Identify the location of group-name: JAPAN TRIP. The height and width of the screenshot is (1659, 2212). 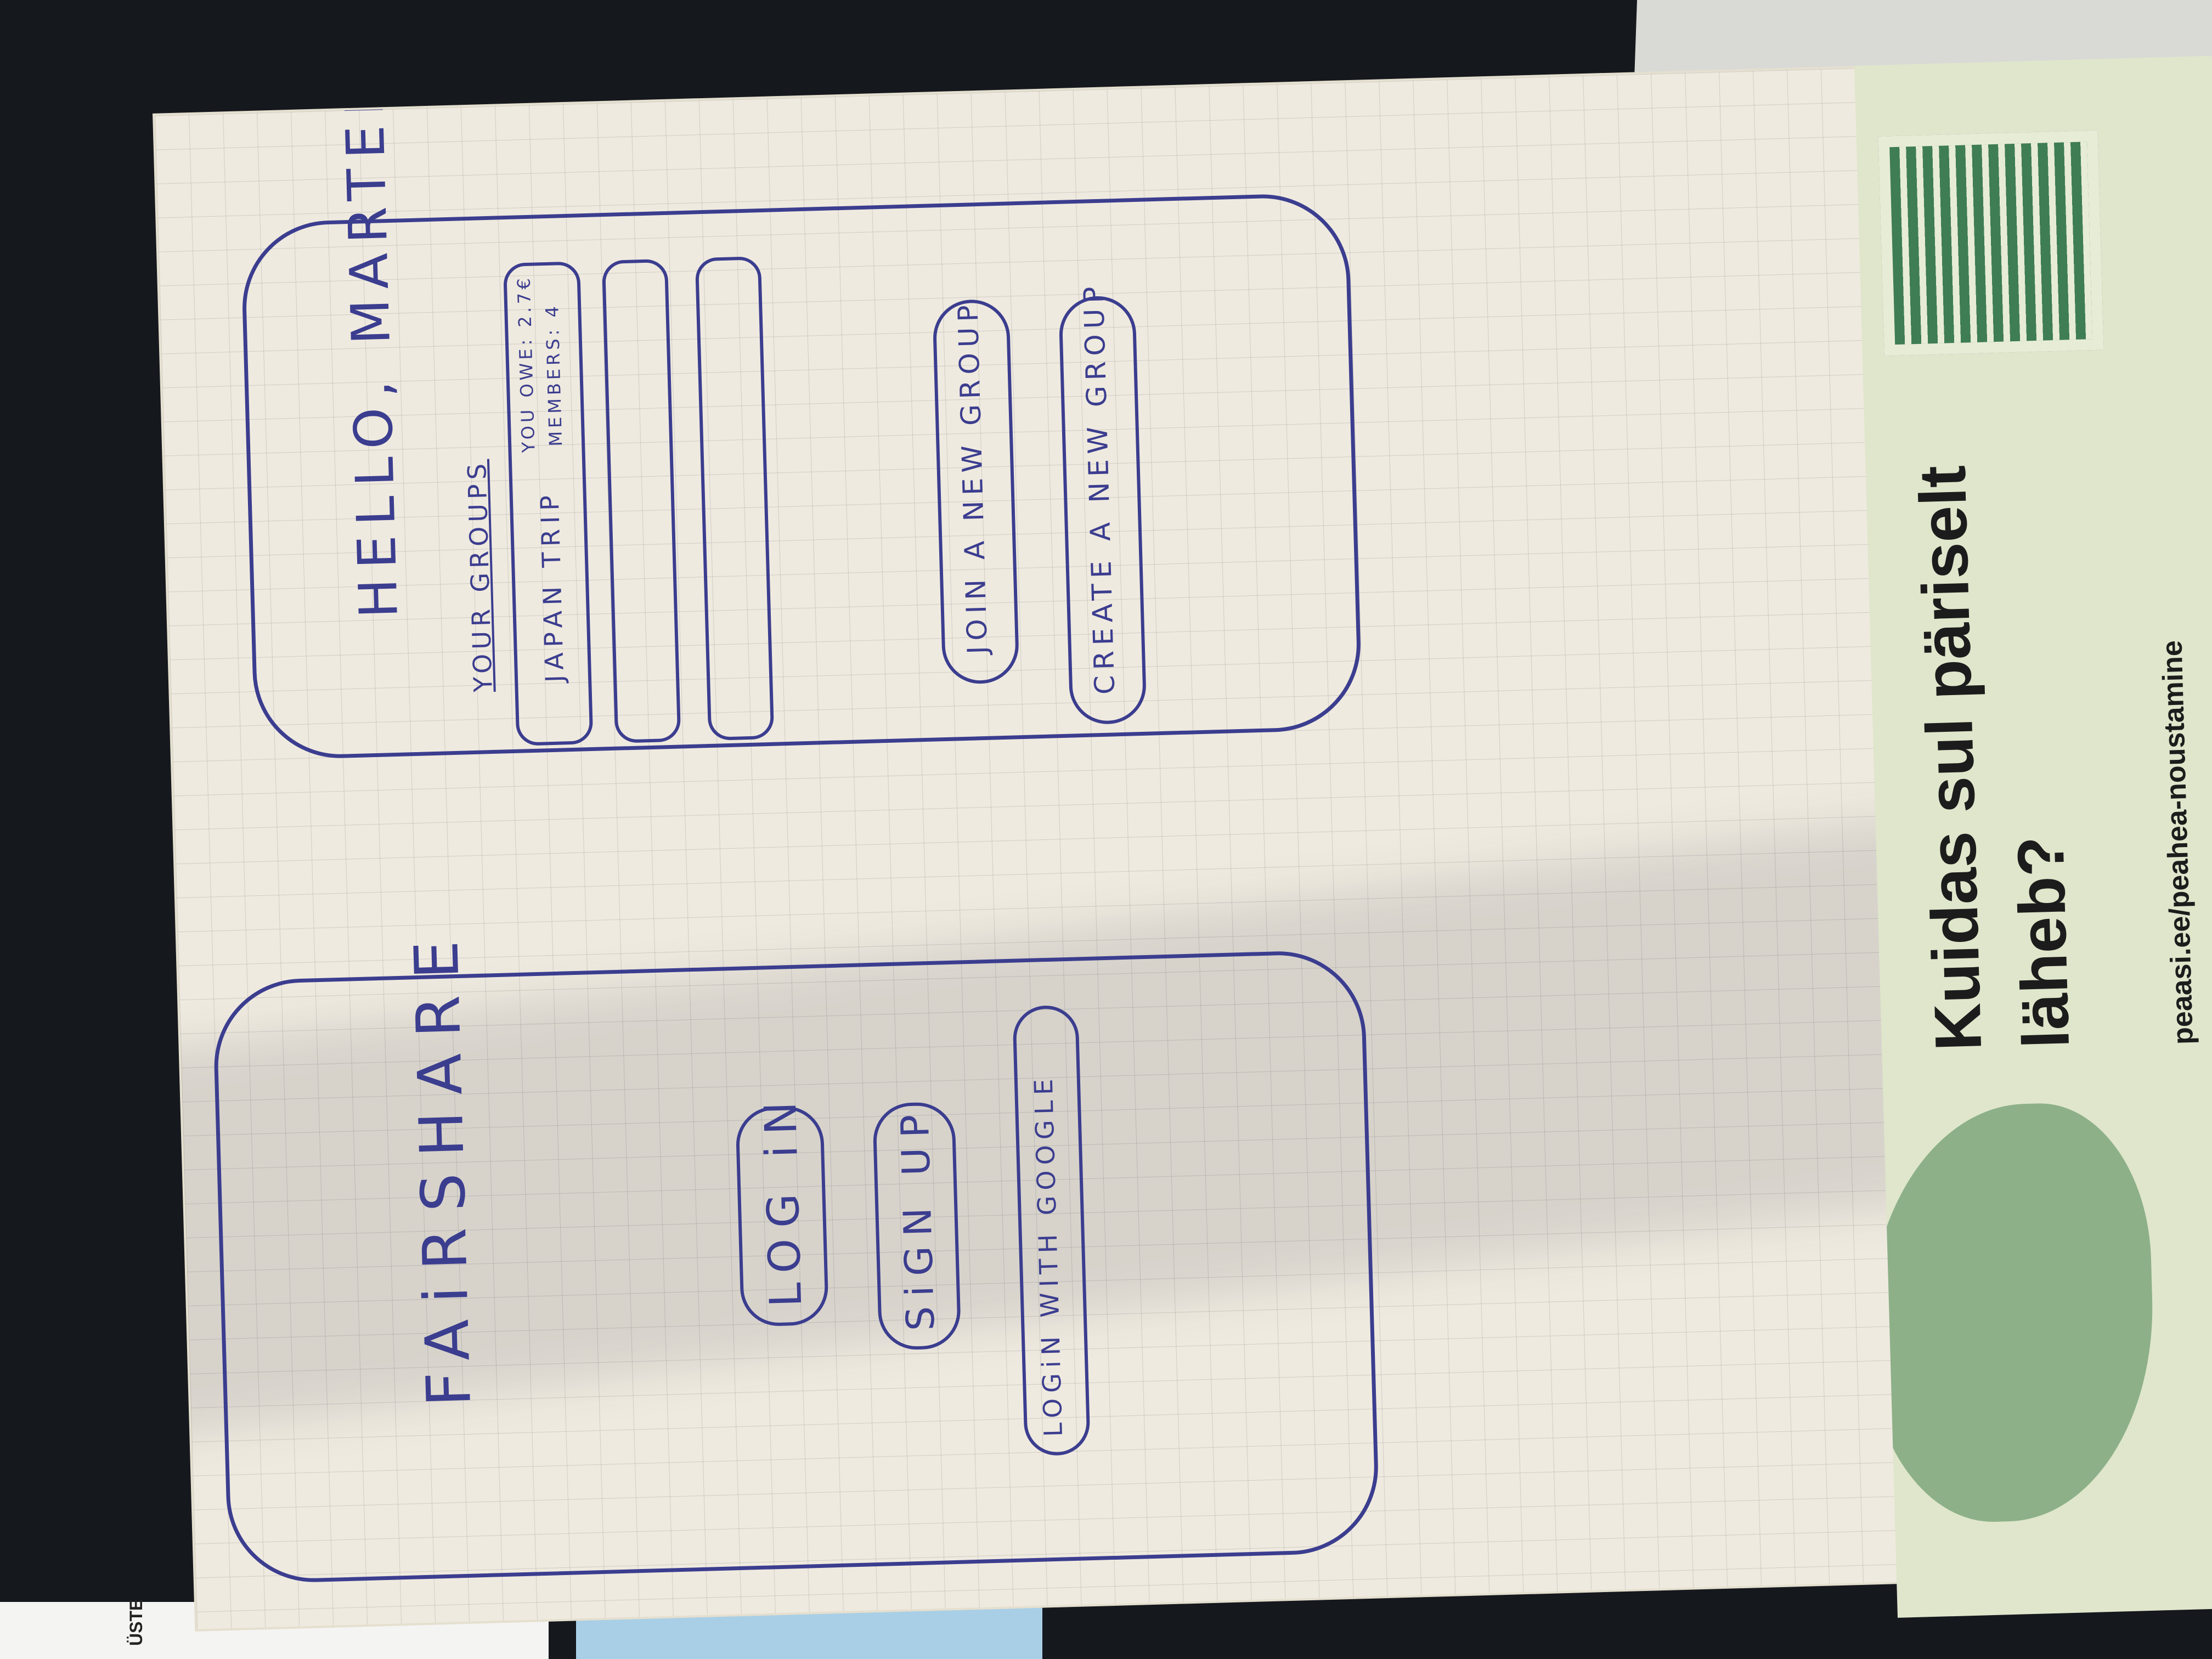
(552, 586).